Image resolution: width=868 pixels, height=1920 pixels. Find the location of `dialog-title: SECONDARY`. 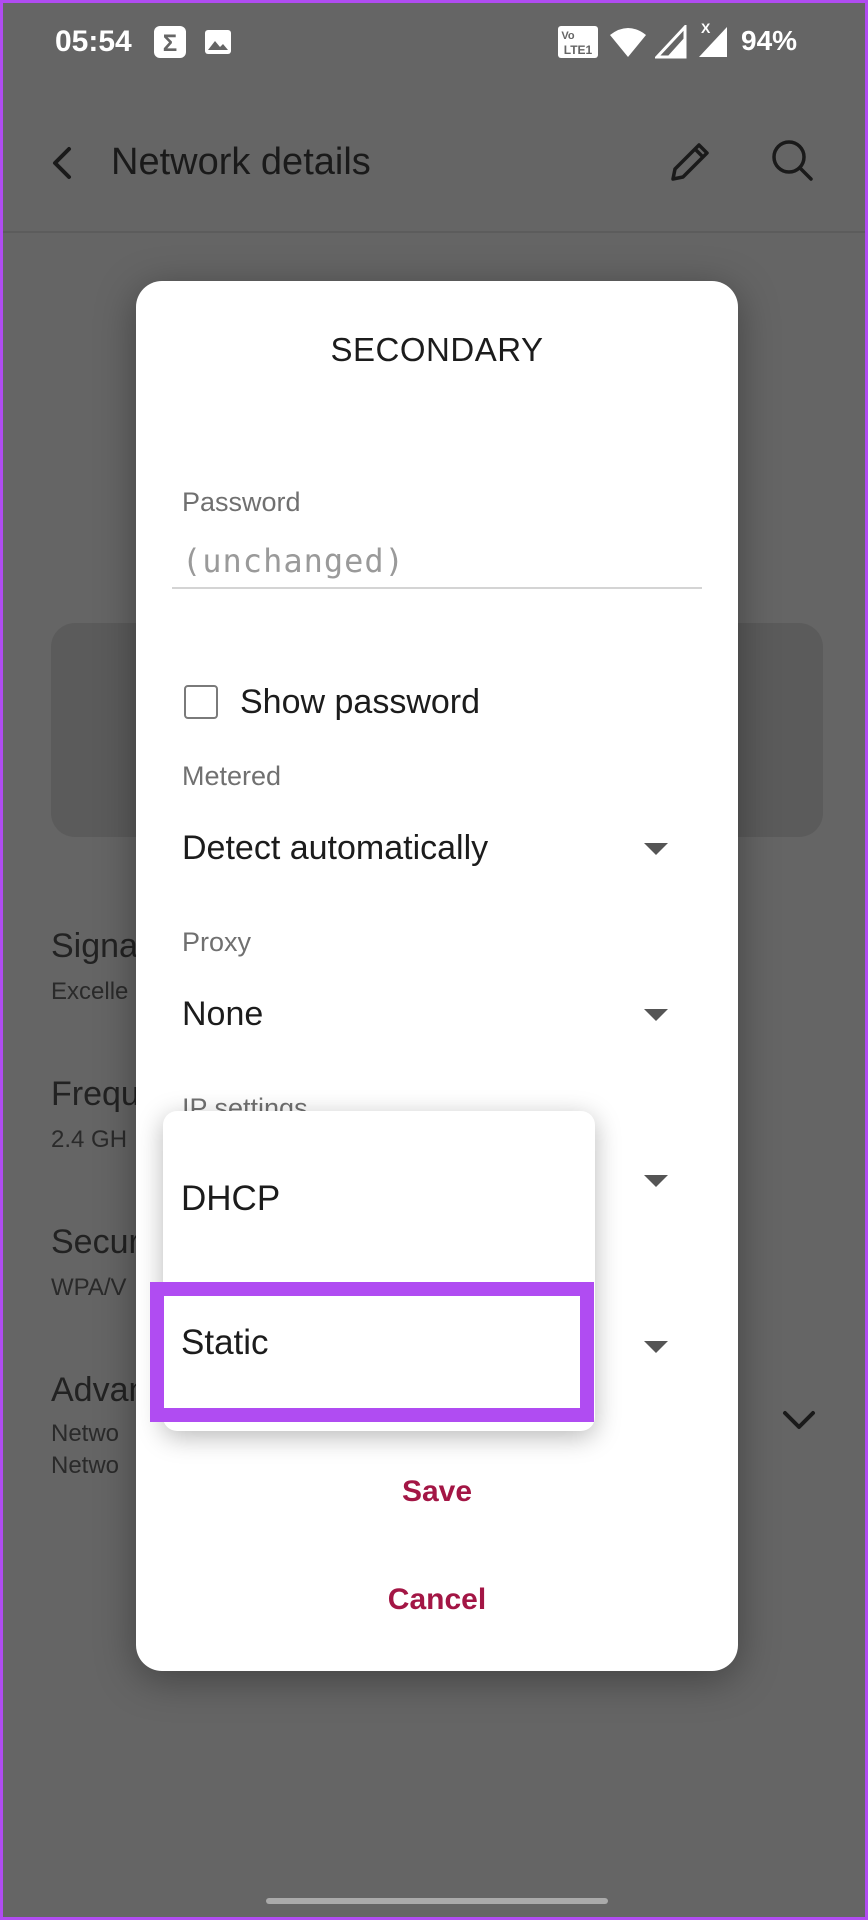

dialog-title: SECONDARY is located at coordinates (437, 349).